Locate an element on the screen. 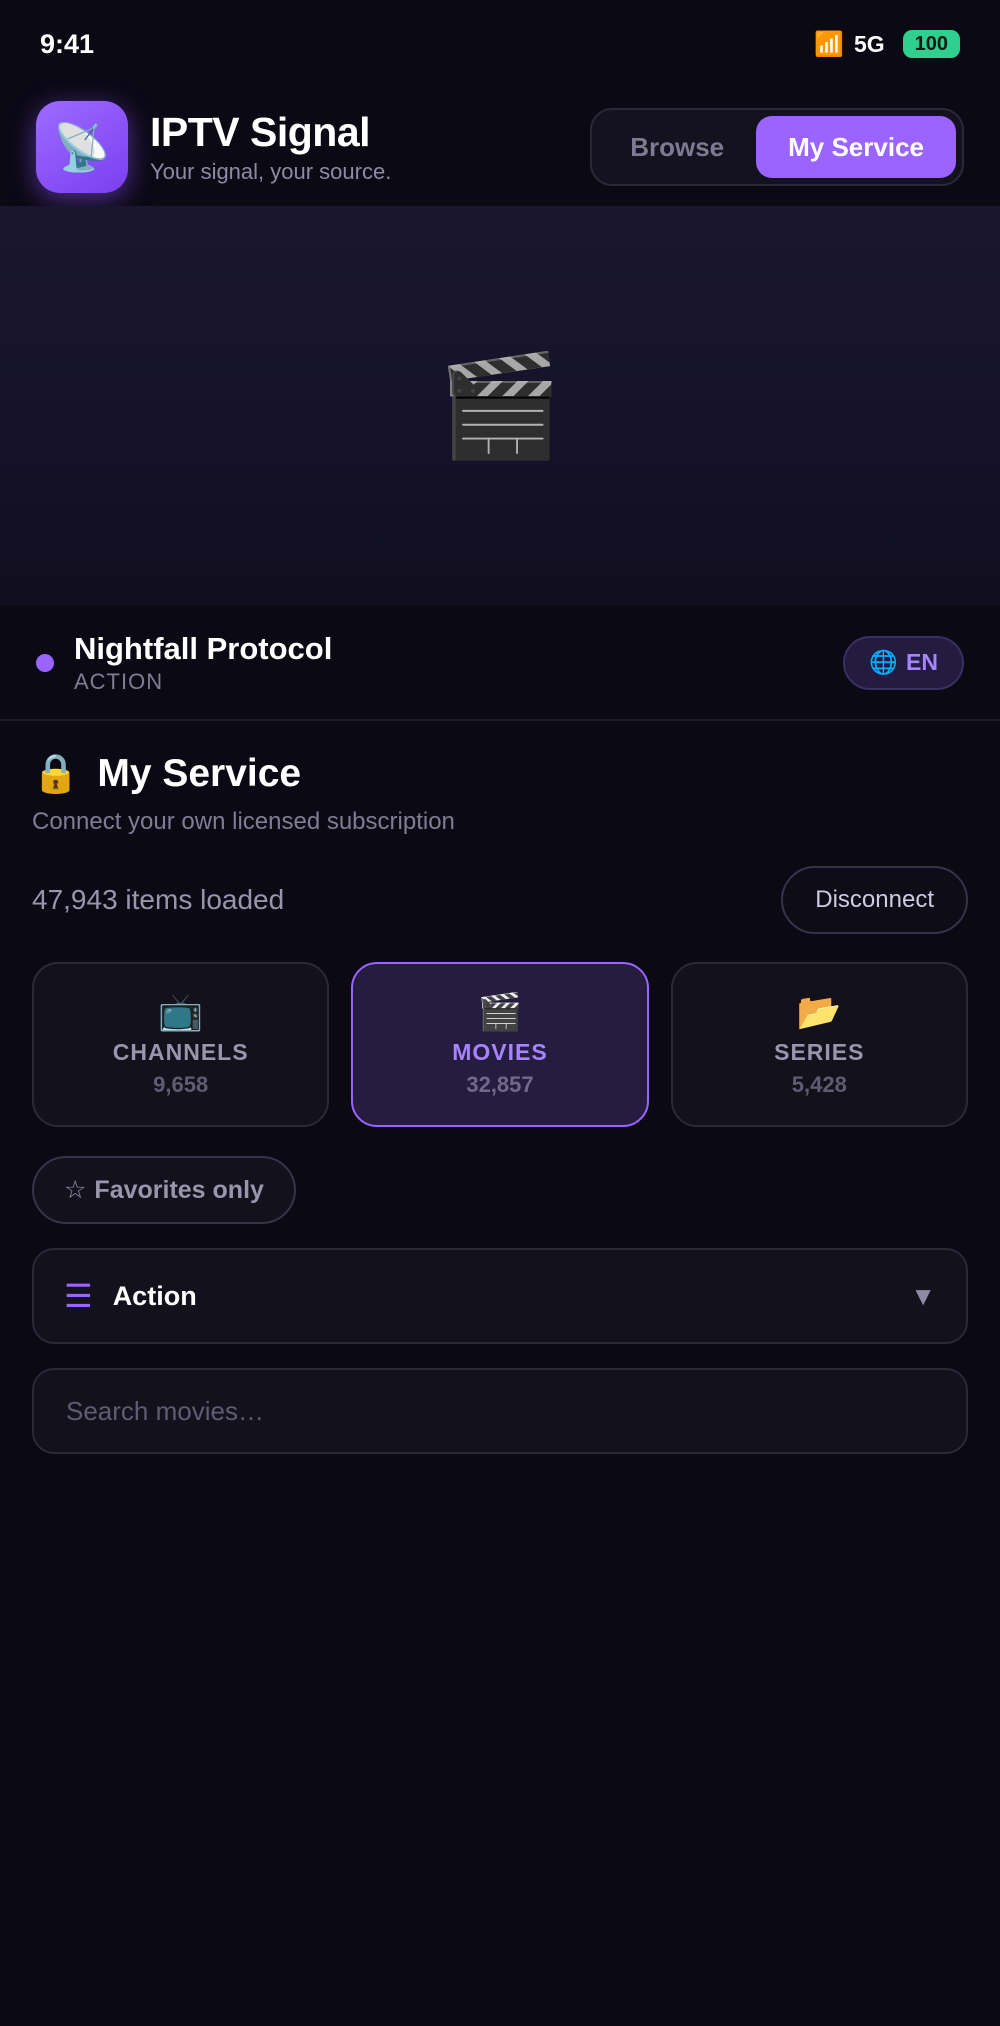 Image resolution: width=1000 pixels, height=2026 pixels. section-subtitle: Connect your own licensed subscription is located at coordinates (243, 821).